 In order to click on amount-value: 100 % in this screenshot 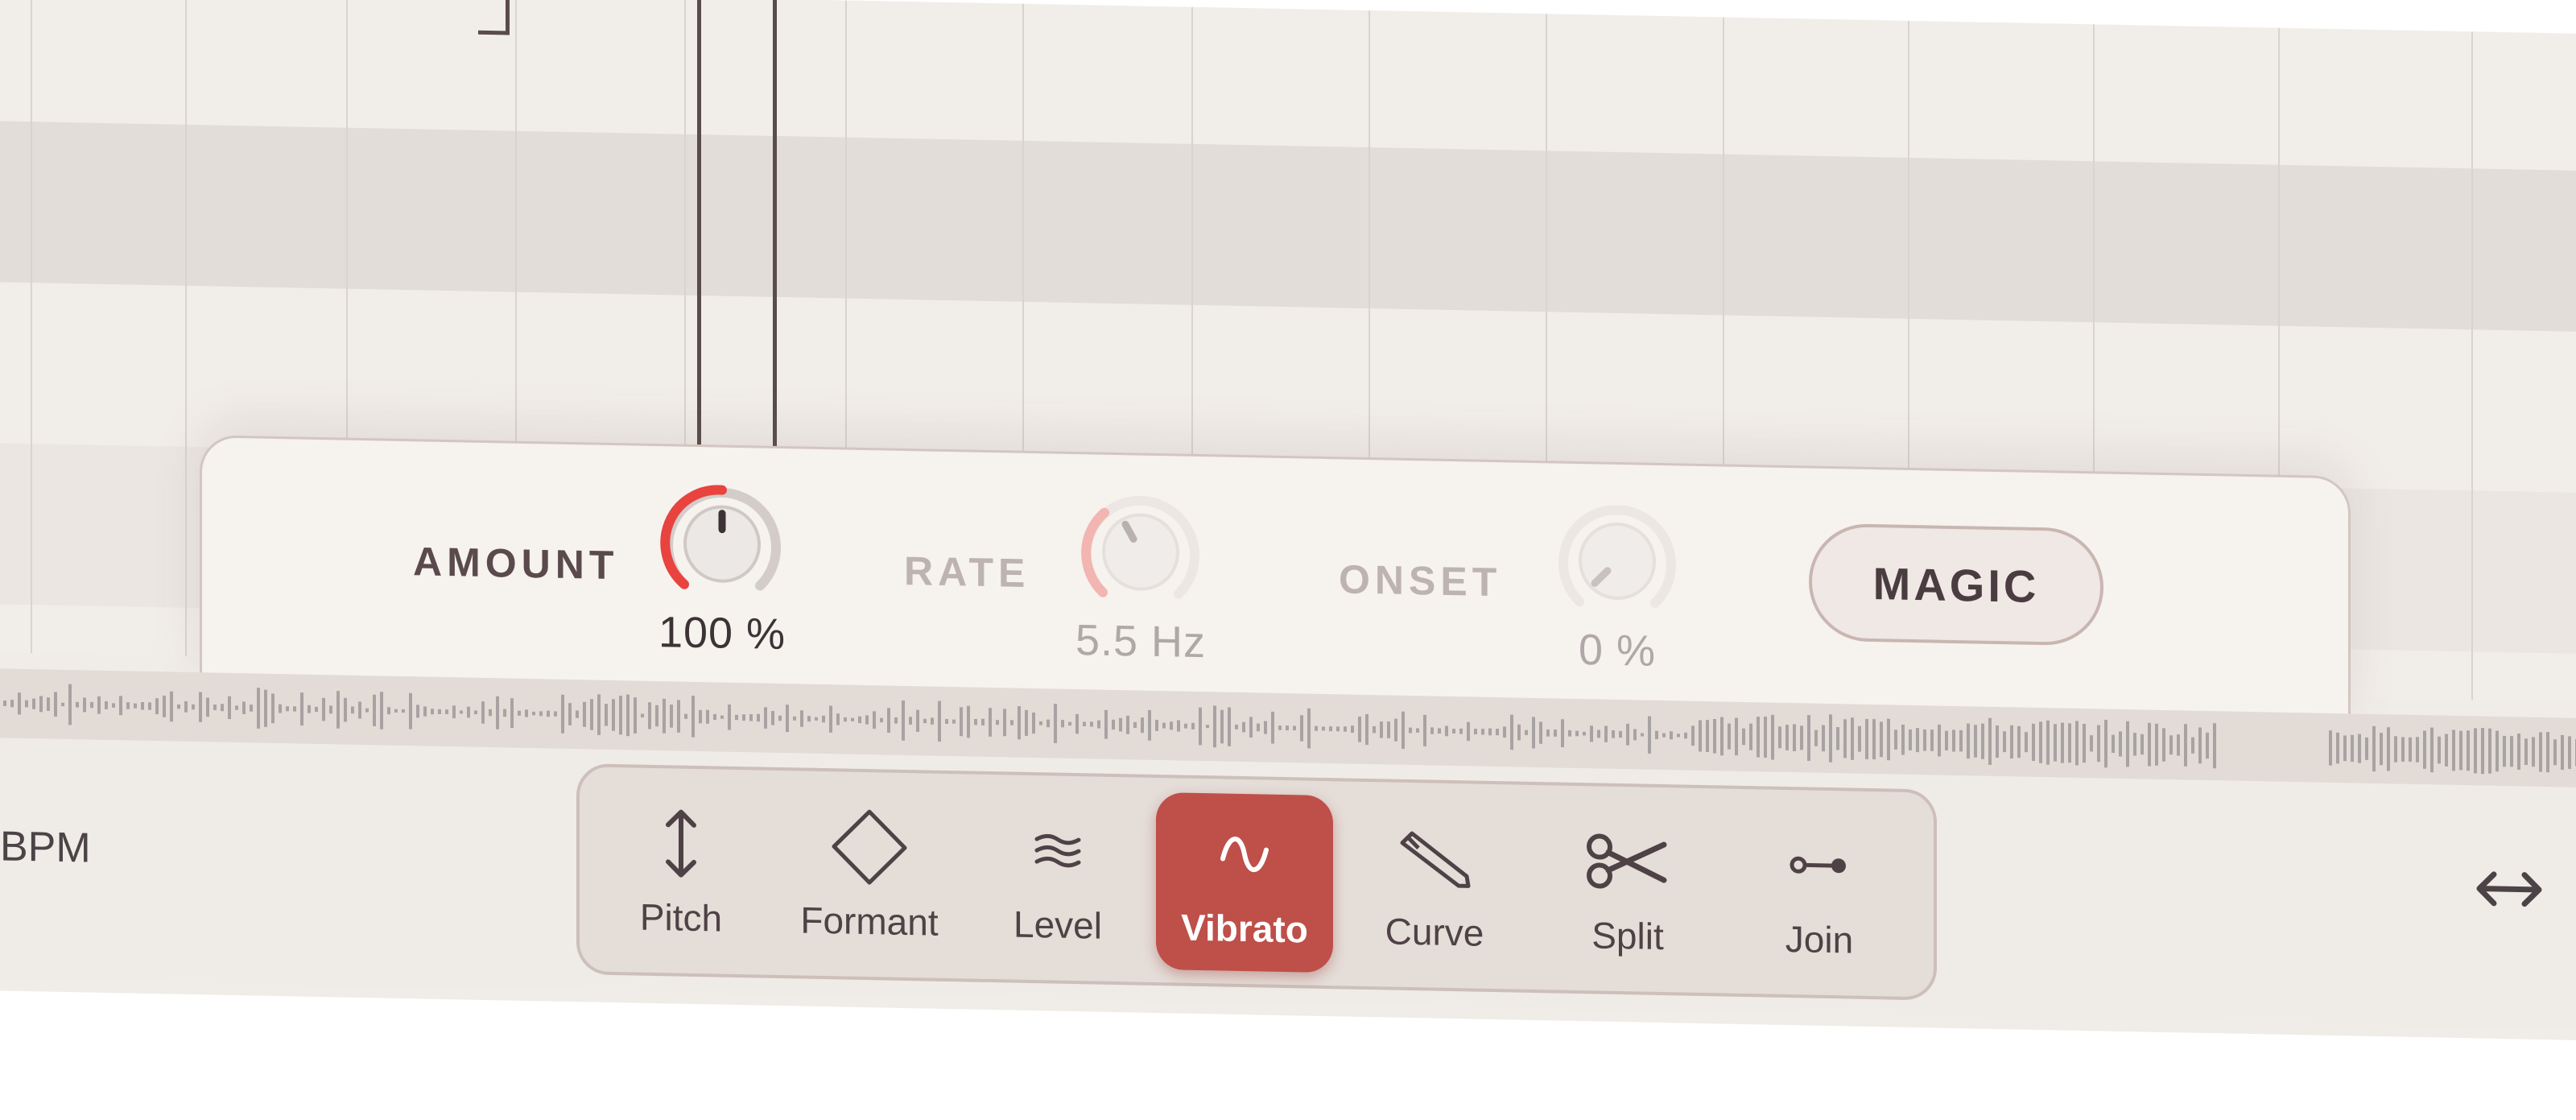, I will do `click(722, 633)`.